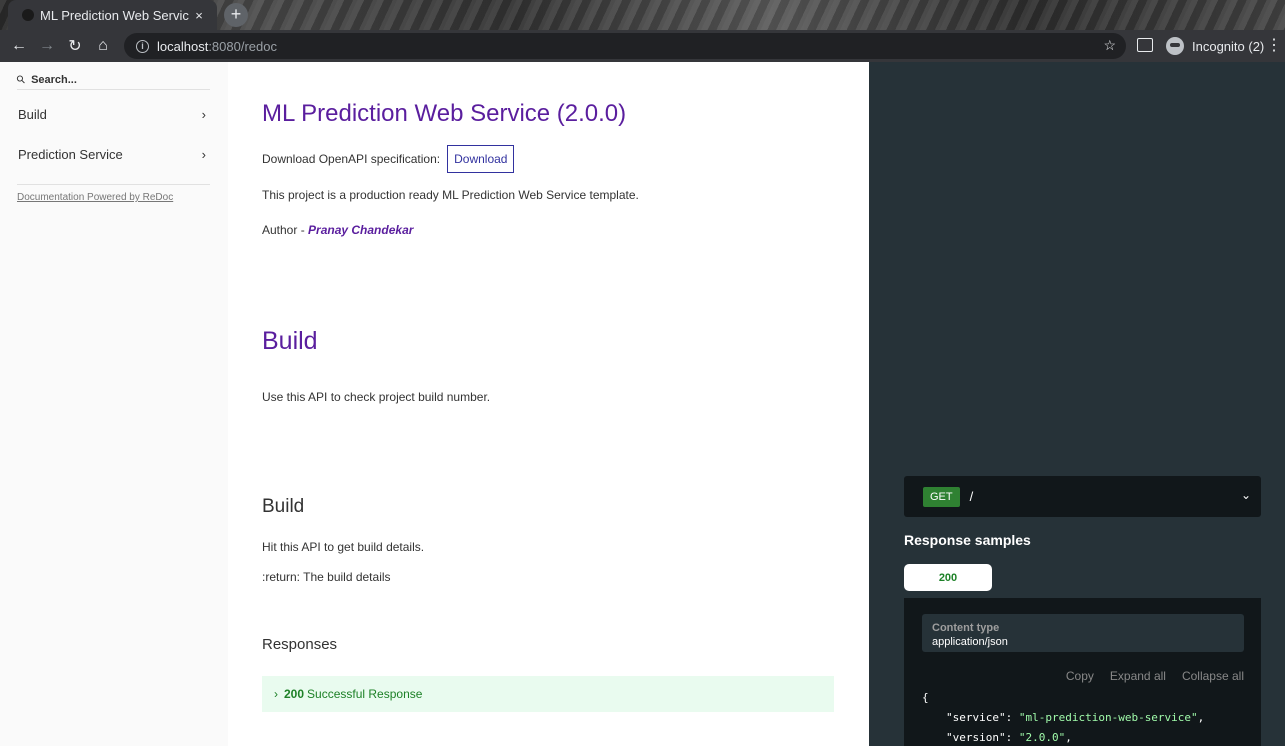 This screenshot has height=748, width=1285. What do you see at coordinates (199, 15) in the screenshot?
I see `close-tab-icon: ×` at bounding box center [199, 15].